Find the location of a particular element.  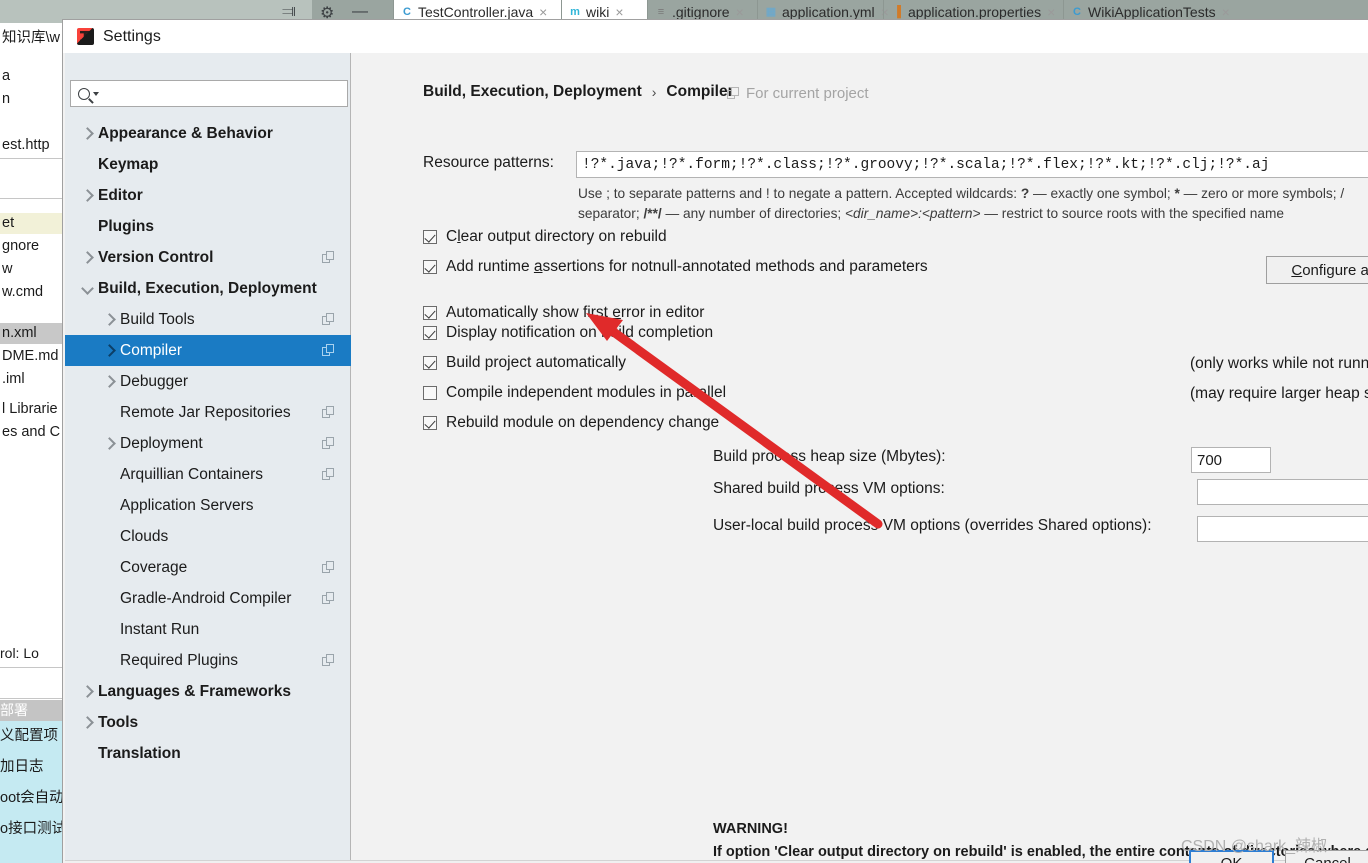

project-tree-item: .iml is located at coordinates (31, 379).